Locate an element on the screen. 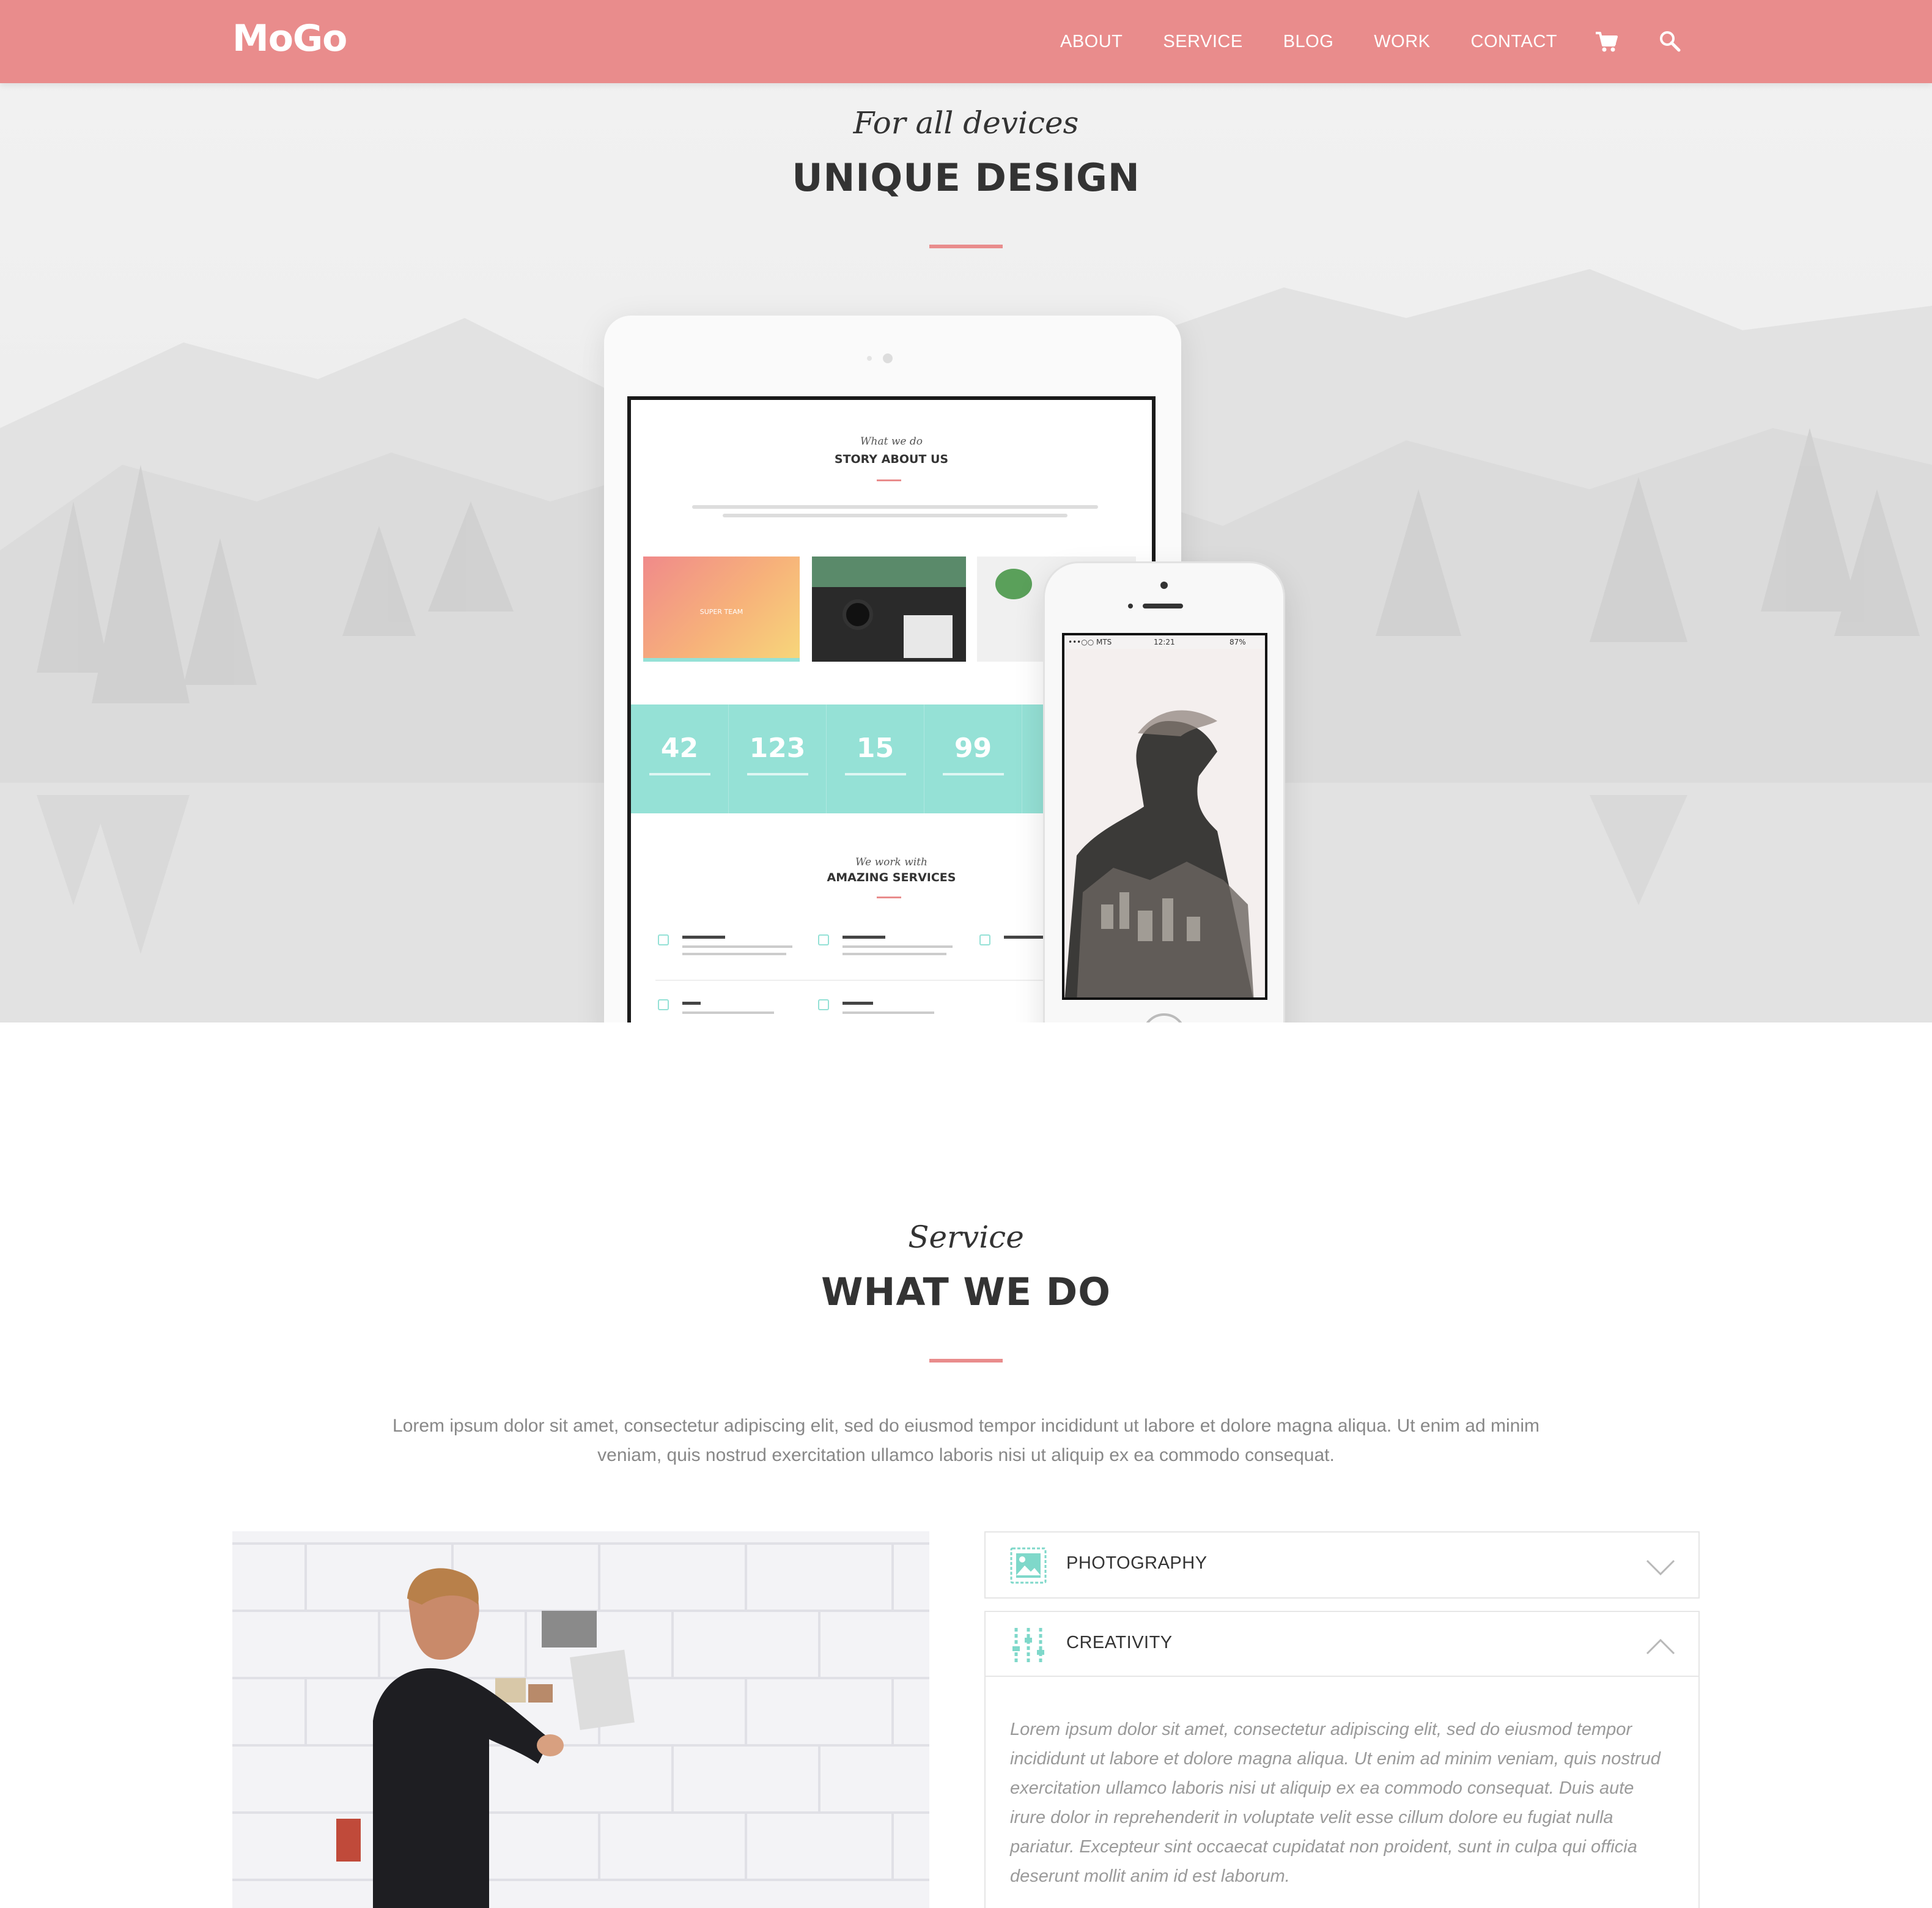 The image size is (1932, 1908). tablet-stat: 15 is located at coordinates (875, 759).